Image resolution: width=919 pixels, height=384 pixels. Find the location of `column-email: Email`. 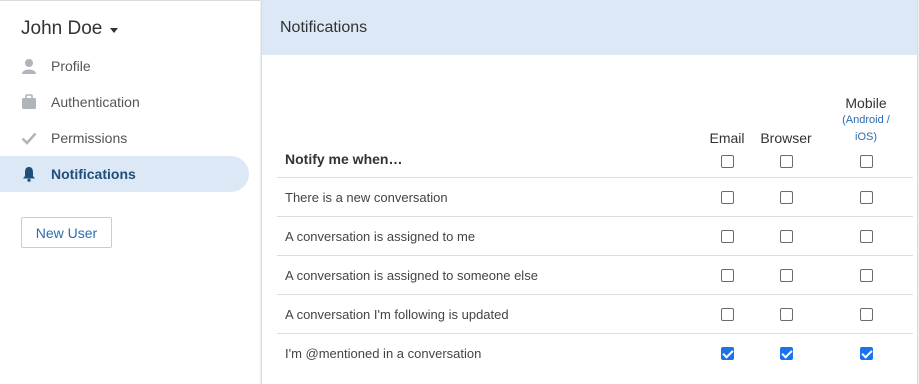

column-email: Email is located at coordinates (727, 138).